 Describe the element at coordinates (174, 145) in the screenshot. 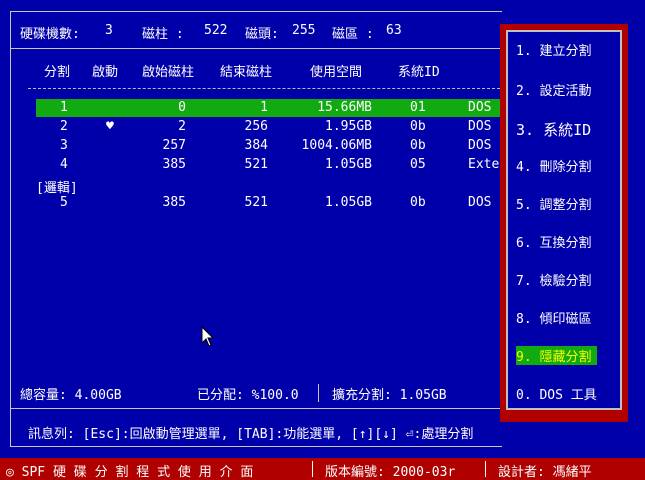

I see `start-cylinder: 257` at that location.